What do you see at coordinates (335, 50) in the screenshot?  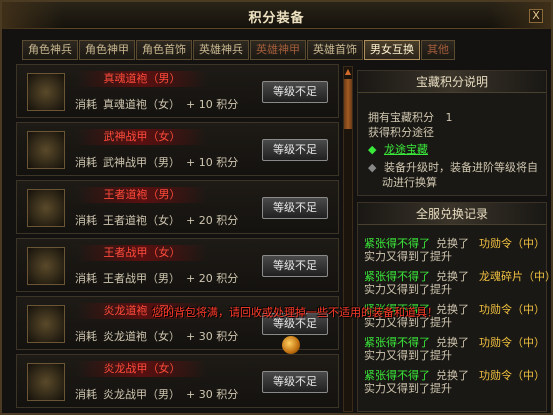 I see `tab-5: 英雄首饰` at bounding box center [335, 50].